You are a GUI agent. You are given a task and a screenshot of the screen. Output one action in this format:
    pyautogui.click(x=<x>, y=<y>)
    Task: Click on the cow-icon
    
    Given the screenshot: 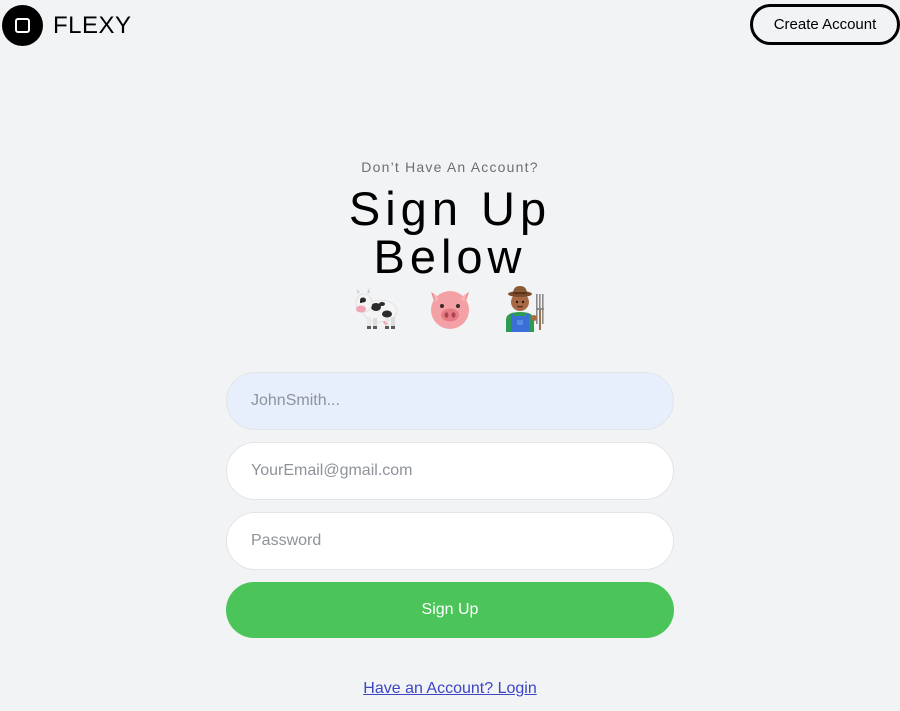 What is the action you would take?
    pyautogui.click(x=376, y=308)
    